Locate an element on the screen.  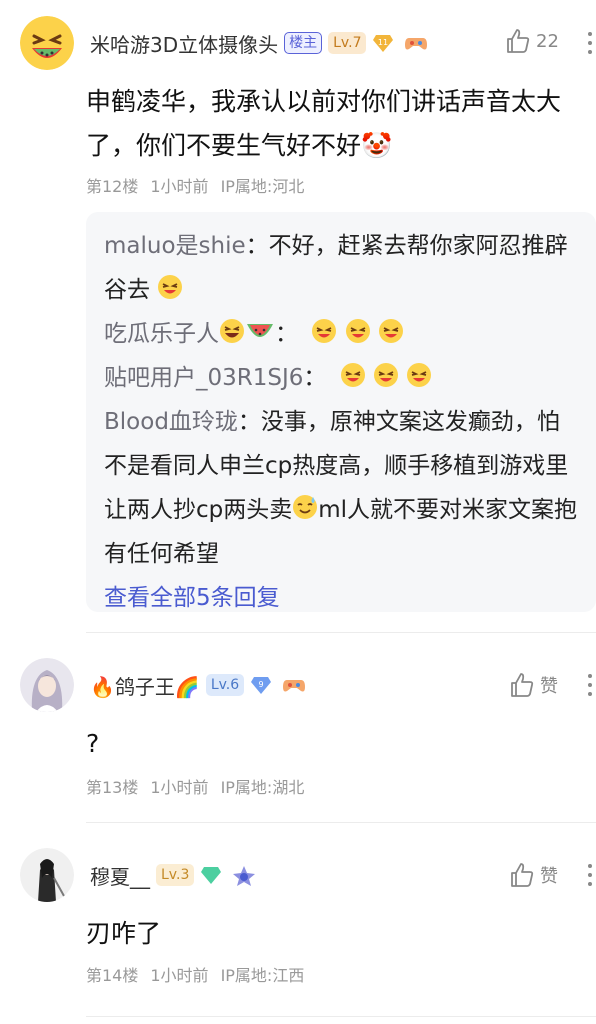
post-meta: 第13楼 1小时前 IP属地:湖北 is located at coordinates (201, 786).